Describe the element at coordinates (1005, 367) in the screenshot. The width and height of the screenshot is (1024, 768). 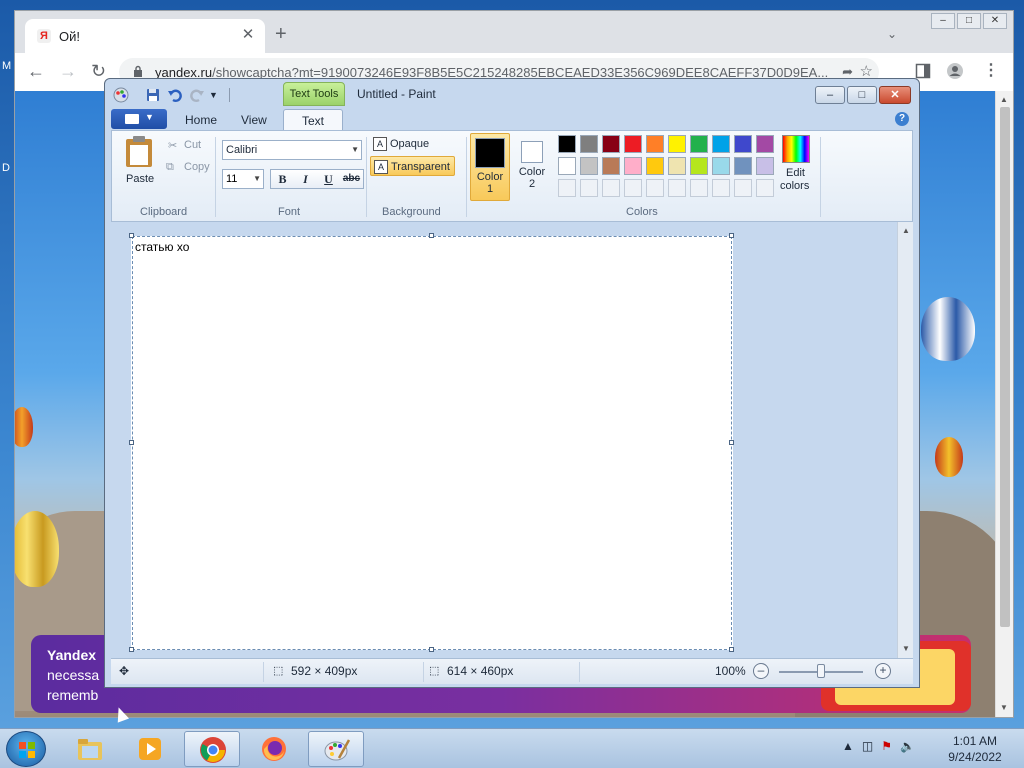
I see `scroll-thumb` at that location.